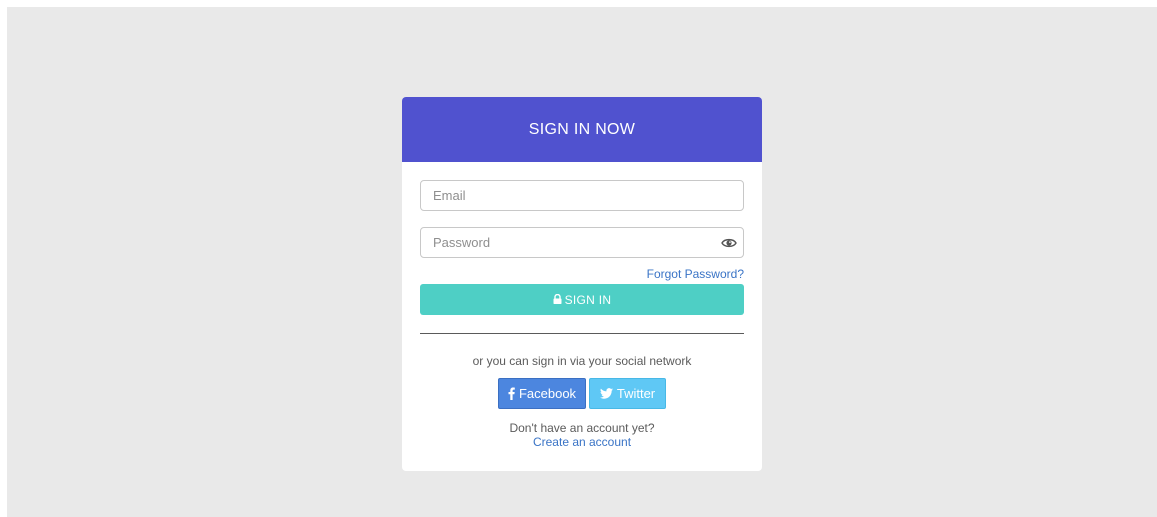 Image resolution: width=1157 pixels, height=517 pixels. Describe the element at coordinates (557, 300) in the screenshot. I see `lock-icon` at that location.